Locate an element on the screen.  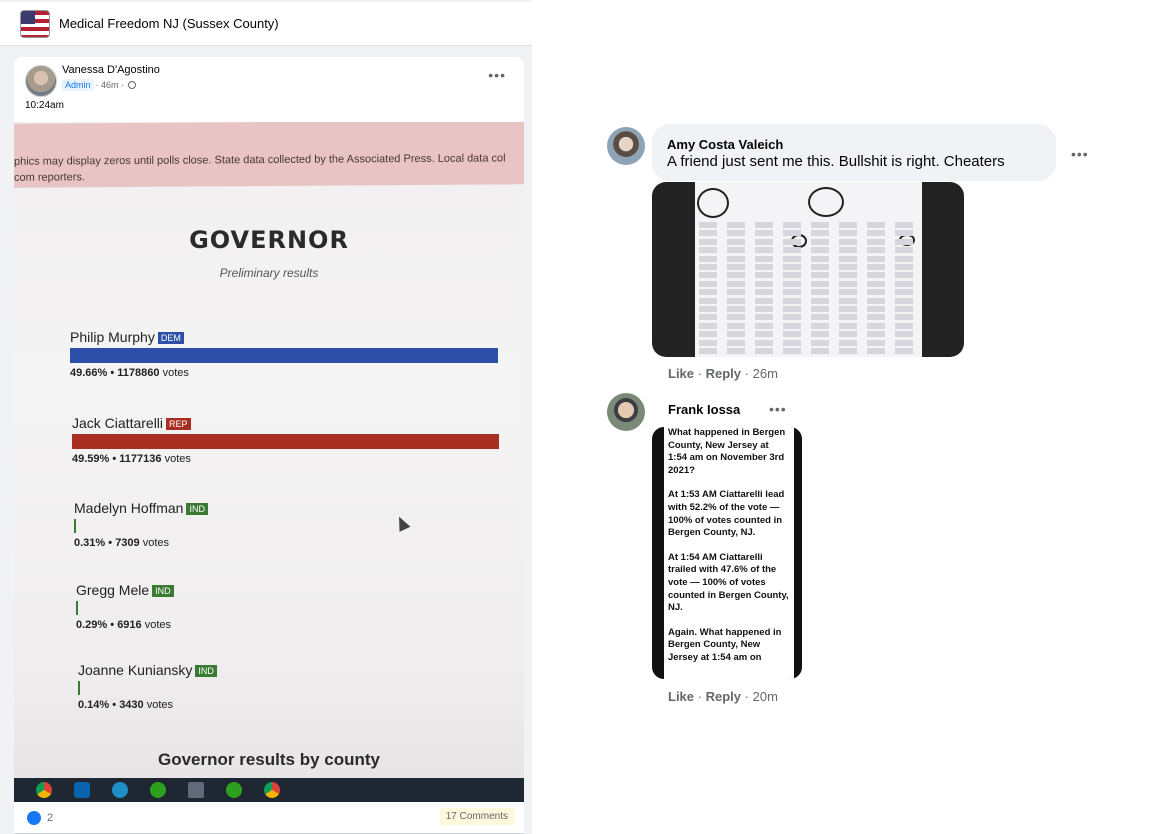
comment-age: 26m is located at coordinates (765, 373).